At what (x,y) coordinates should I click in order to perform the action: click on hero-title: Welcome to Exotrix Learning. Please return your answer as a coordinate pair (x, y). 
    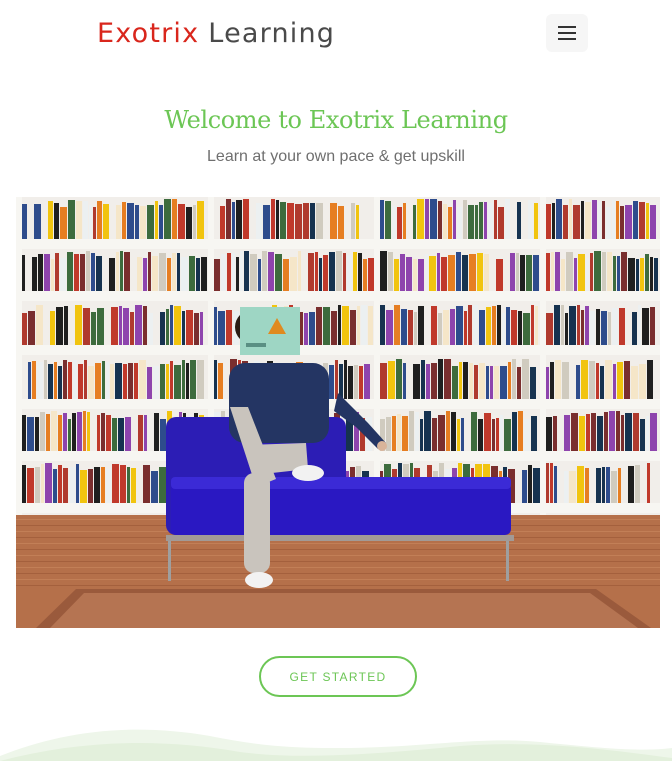
    Looking at the image, I should click on (336, 120).